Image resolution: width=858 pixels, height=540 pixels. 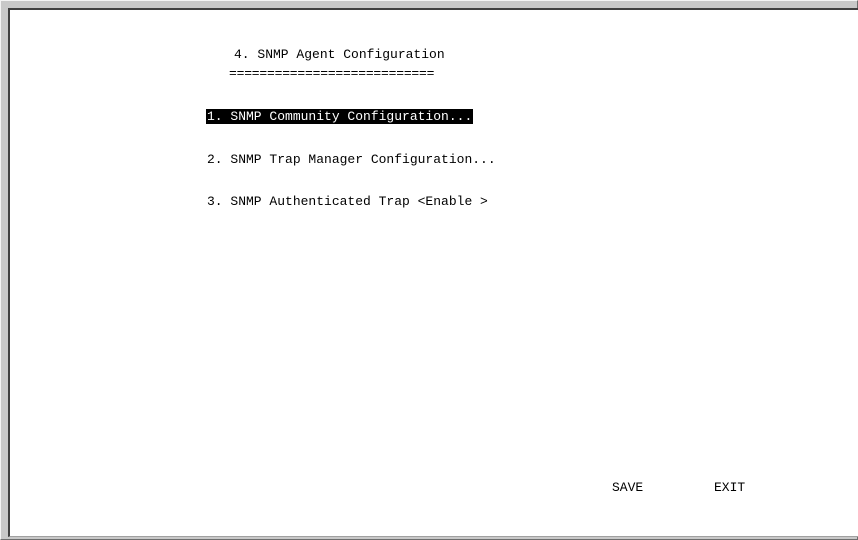 I want to click on exit-button: EXIT, so click(x=729, y=487).